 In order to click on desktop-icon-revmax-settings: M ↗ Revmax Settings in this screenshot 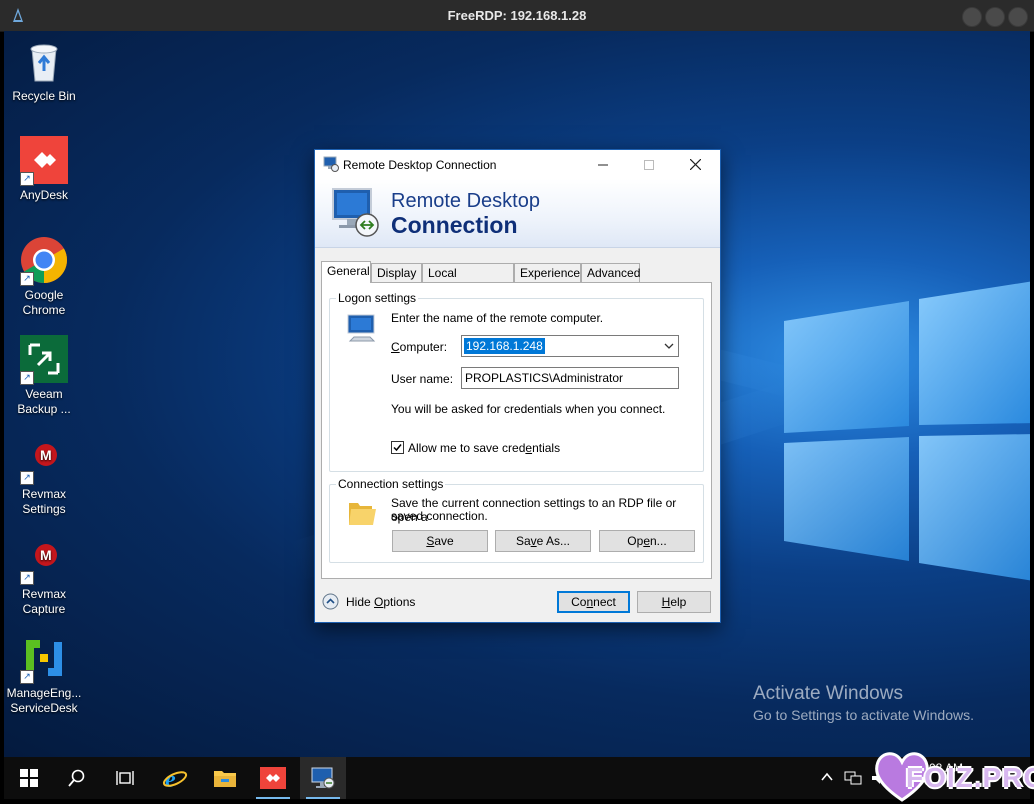, I will do `click(44, 476)`.